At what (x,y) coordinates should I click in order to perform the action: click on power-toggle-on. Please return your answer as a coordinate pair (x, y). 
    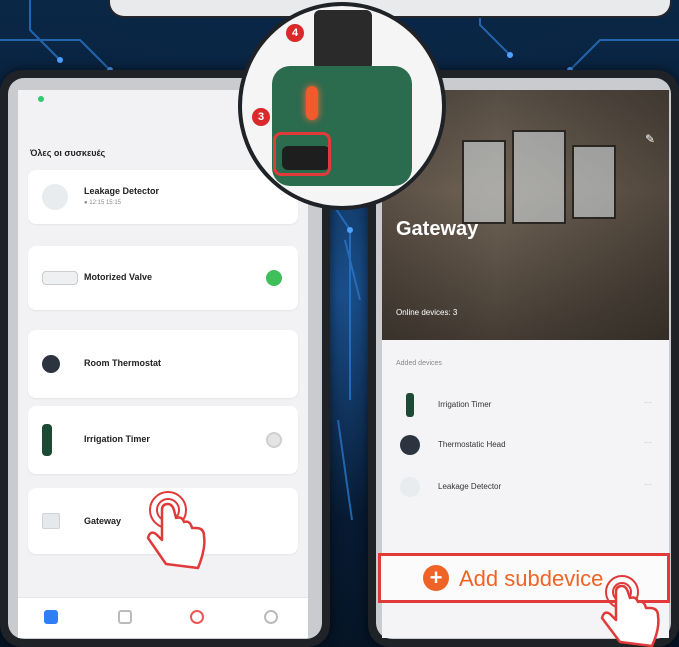
    Looking at the image, I should click on (274, 278).